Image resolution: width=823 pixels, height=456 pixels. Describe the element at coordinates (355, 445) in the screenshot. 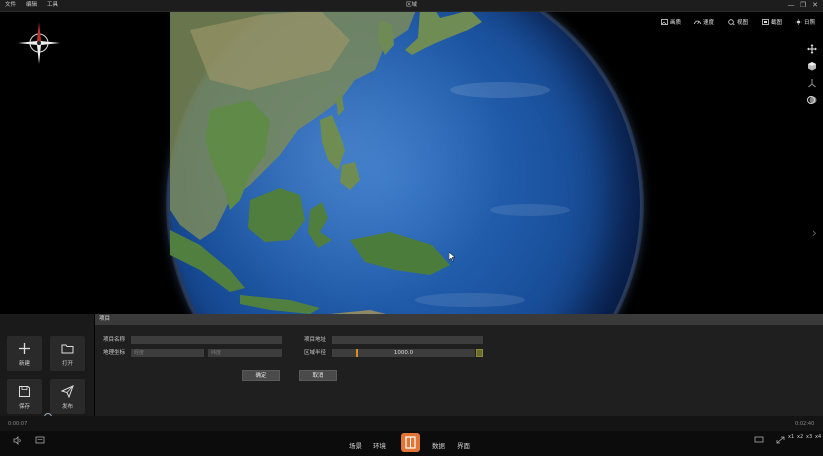

I see `nav-scene: 场景` at that location.